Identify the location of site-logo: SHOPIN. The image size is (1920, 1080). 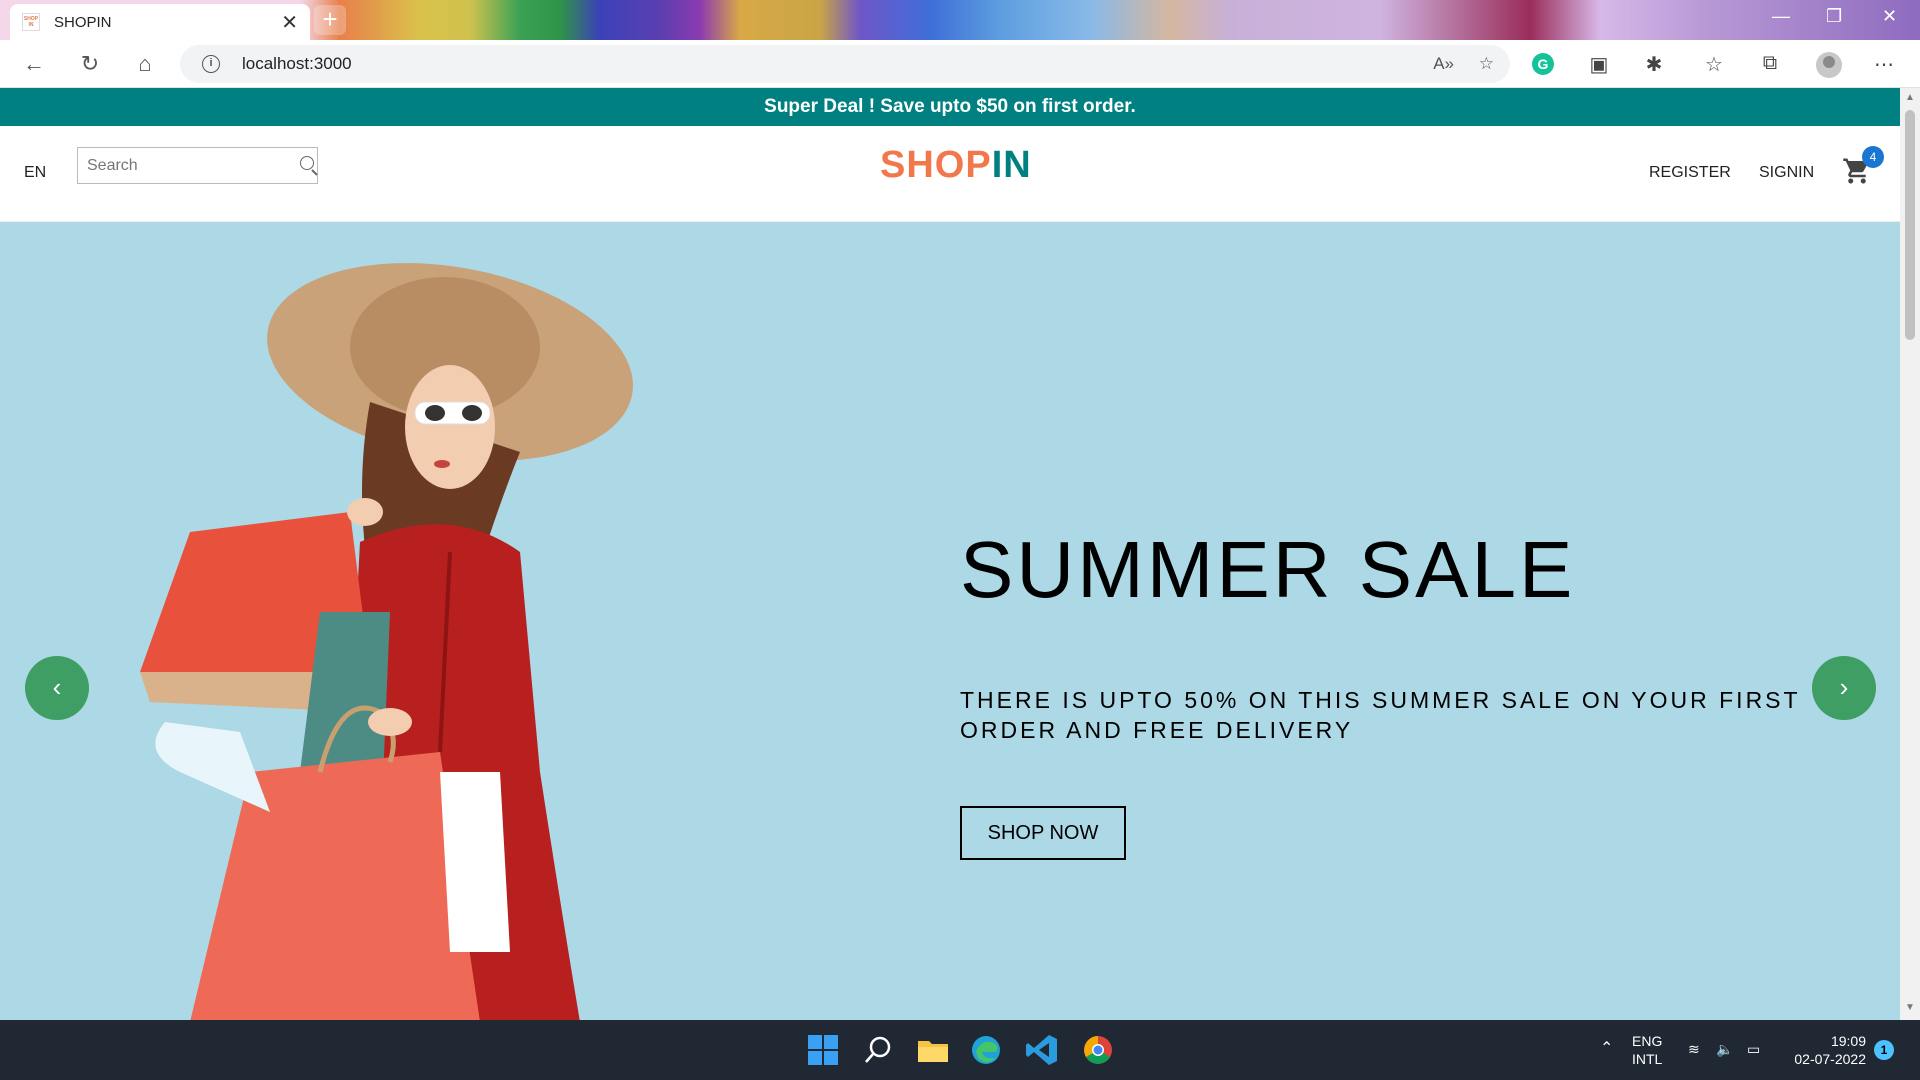
(956, 165).